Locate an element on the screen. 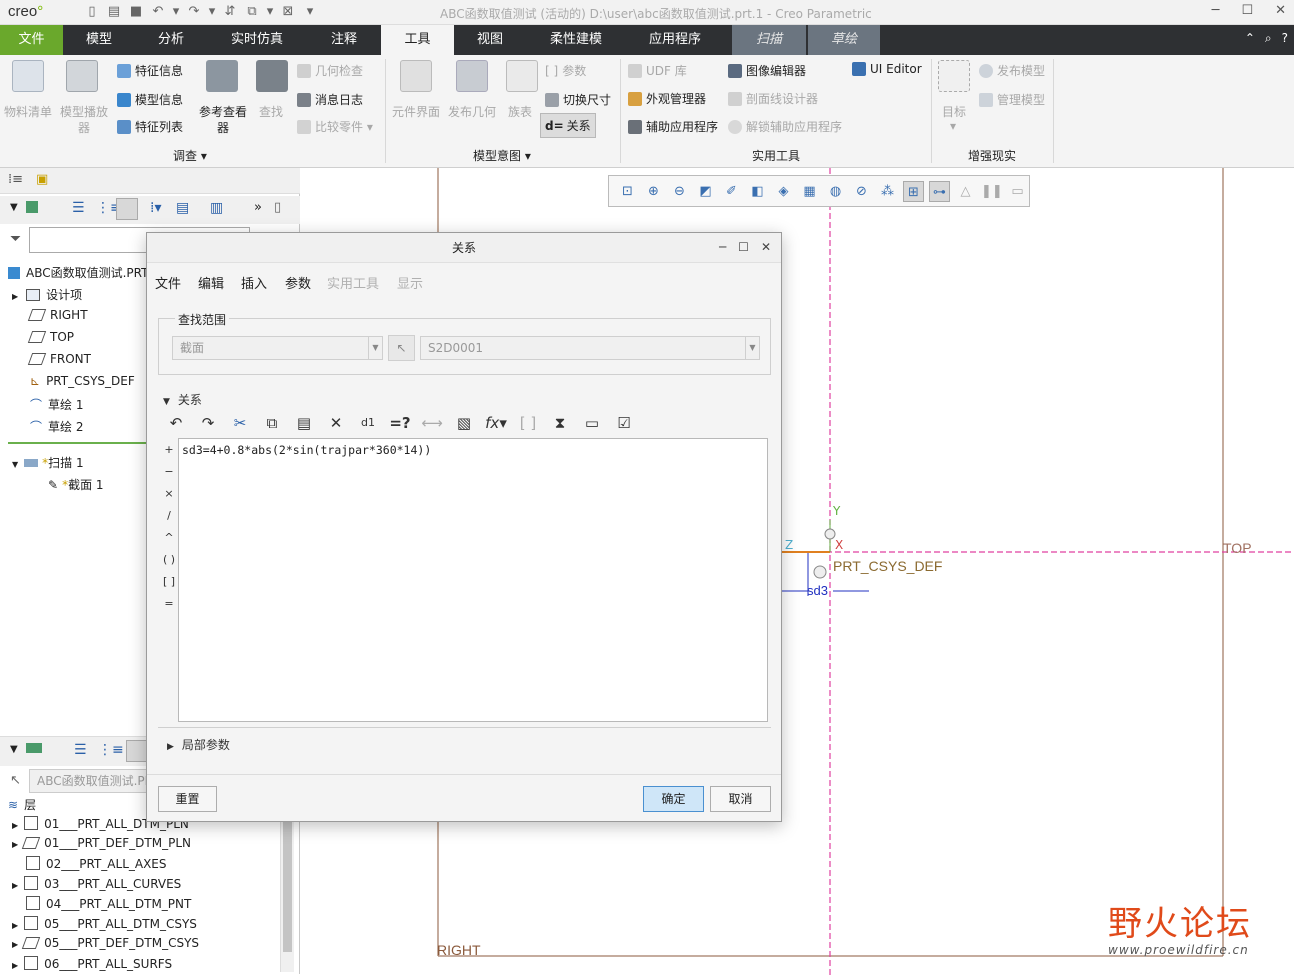  manage-model-button: 管理模型 is located at coordinates (1012, 99).